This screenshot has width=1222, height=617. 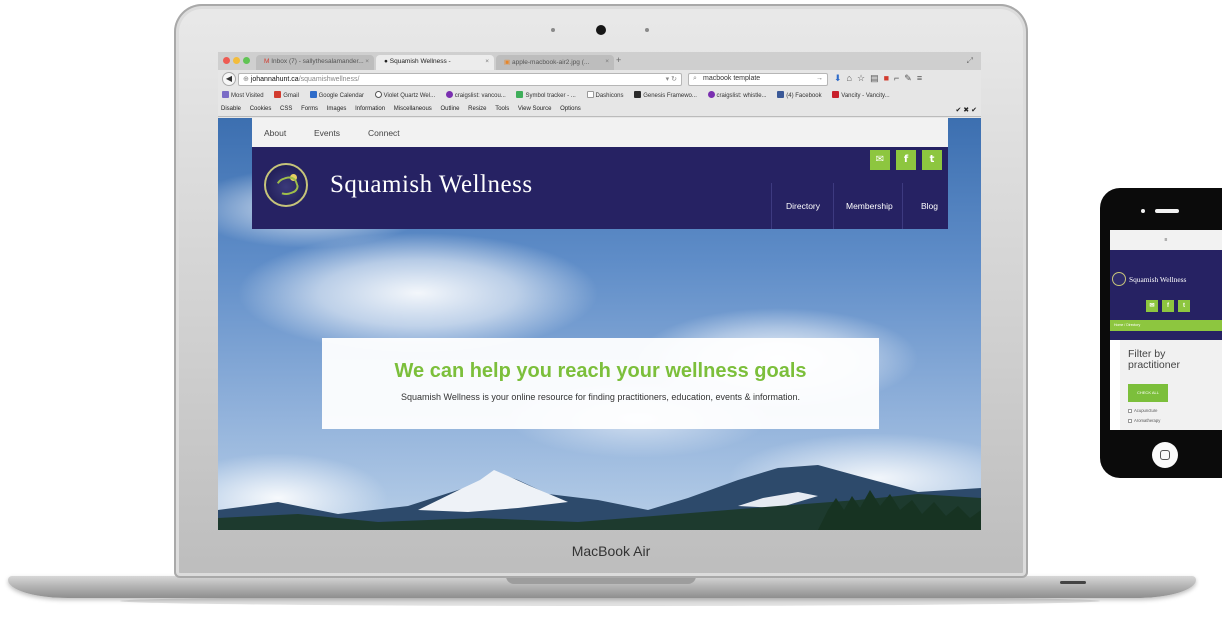 I want to click on search-input: ⌕ macbook template →, so click(x=758, y=79).